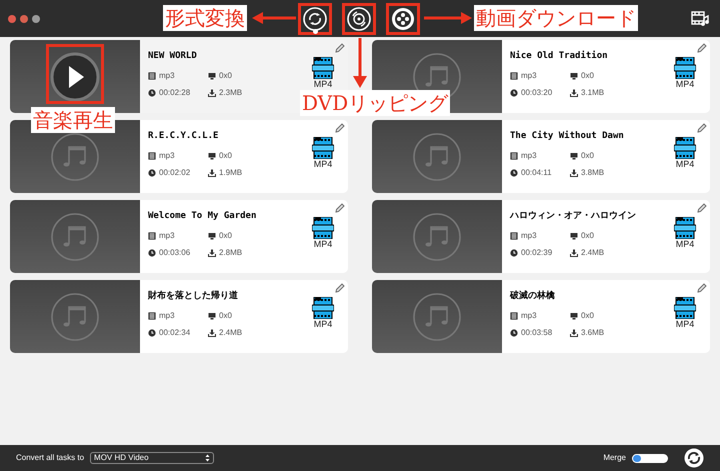  What do you see at coordinates (179, 316) in the screenshot?
I see `task-card: 財布を落とした帰り道 mp3 0x0 00:02:34 2.4MB MP4` at bounding box center [179, 316].